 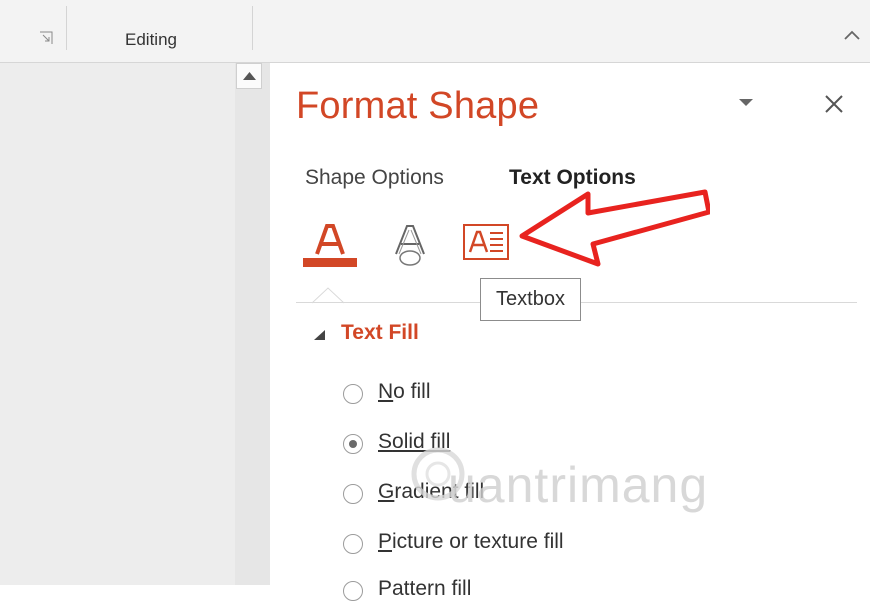 I want to click on dialog-launcher-icon, so click(x=46, y=38).